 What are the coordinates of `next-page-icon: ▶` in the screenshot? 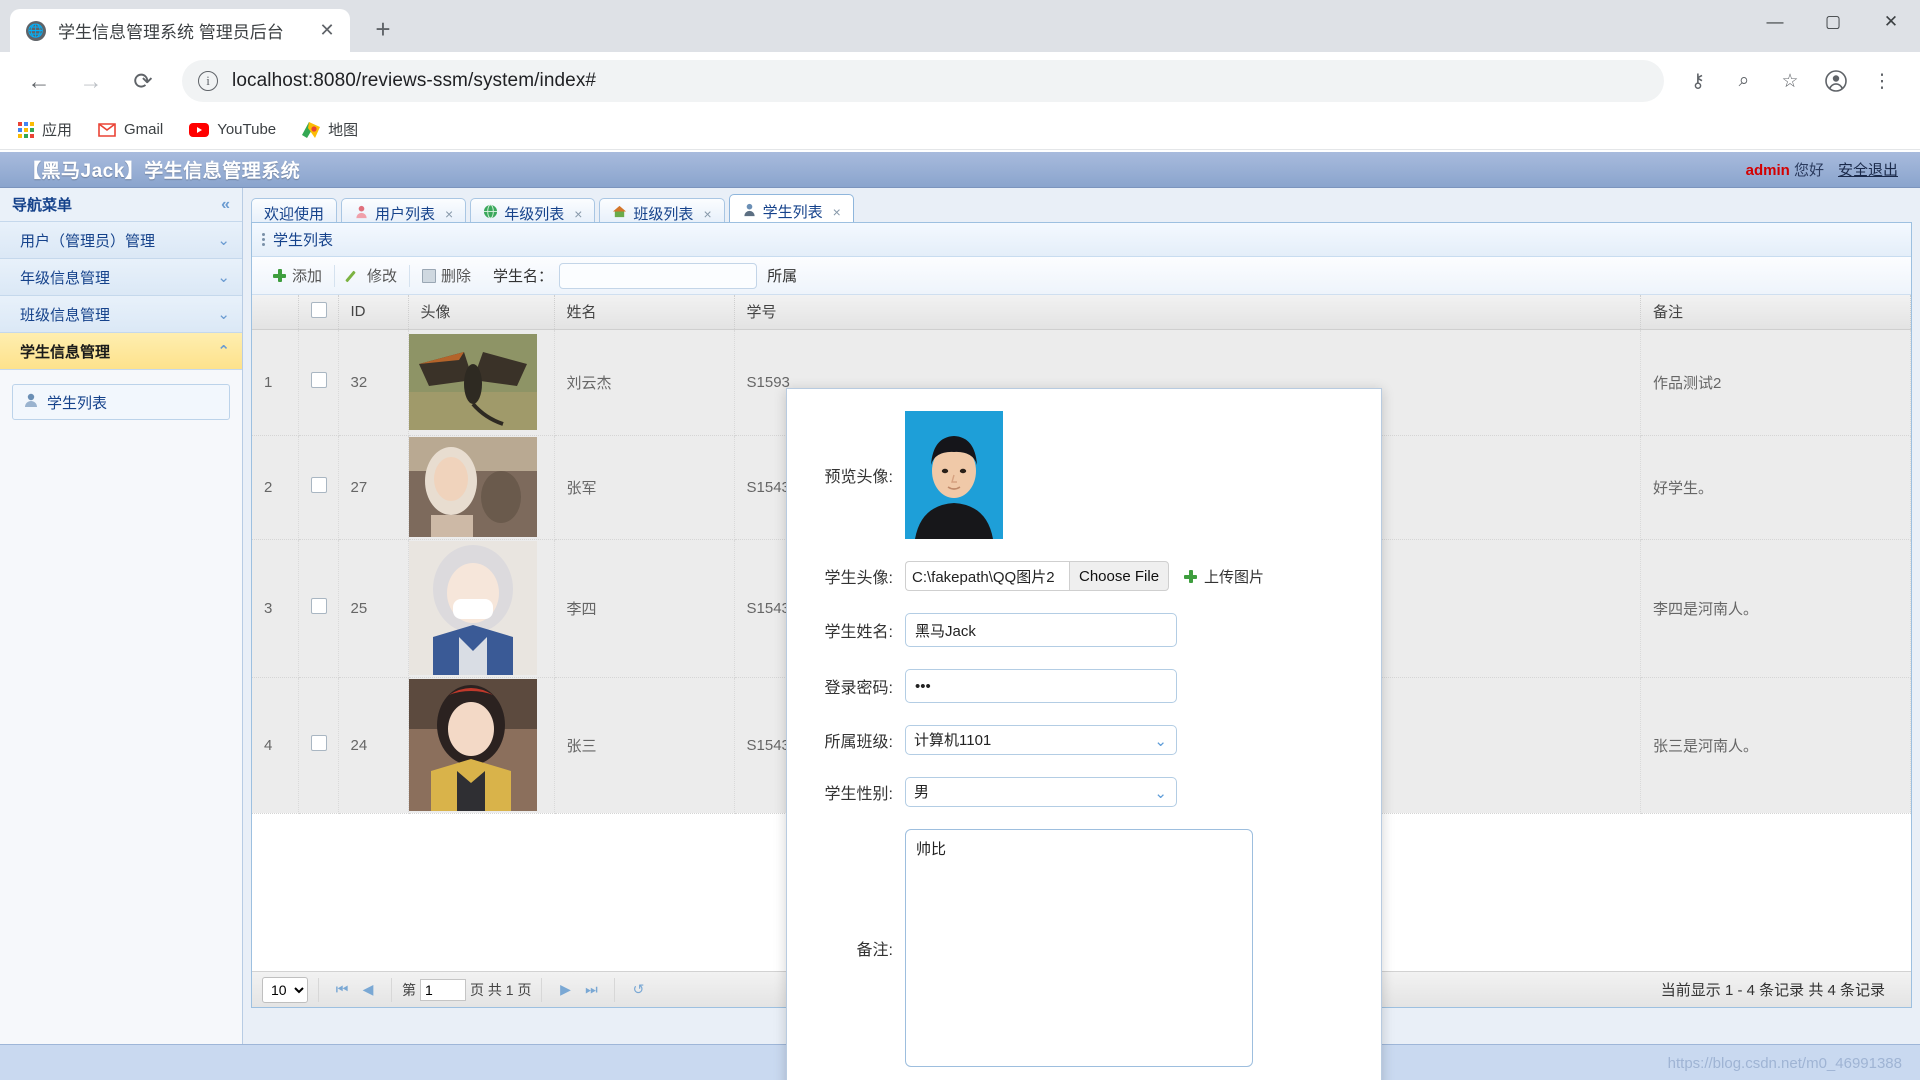 It's located at (565, 990).